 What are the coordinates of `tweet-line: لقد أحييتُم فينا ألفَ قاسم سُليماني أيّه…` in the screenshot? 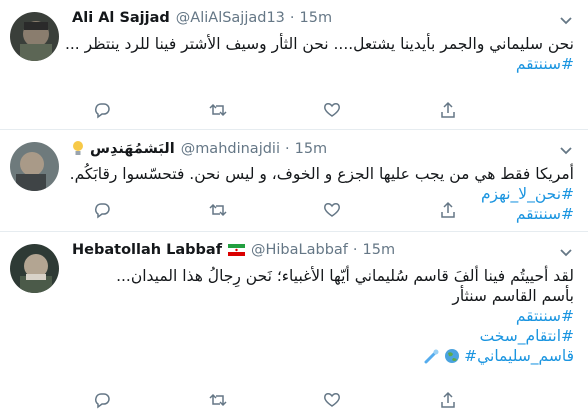 It's located at (345, 276).